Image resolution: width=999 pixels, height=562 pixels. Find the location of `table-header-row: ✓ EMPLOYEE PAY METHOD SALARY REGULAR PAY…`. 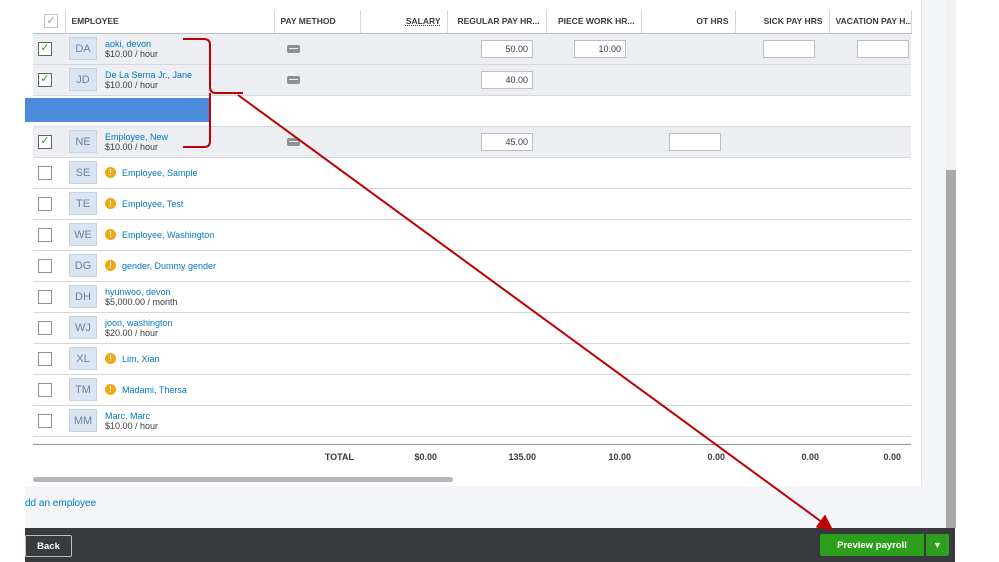

table-header-row: ✓ EMPLOYEE PAY METHOD SALARY REGULAR PAY… is located at coordinates (472, 22).